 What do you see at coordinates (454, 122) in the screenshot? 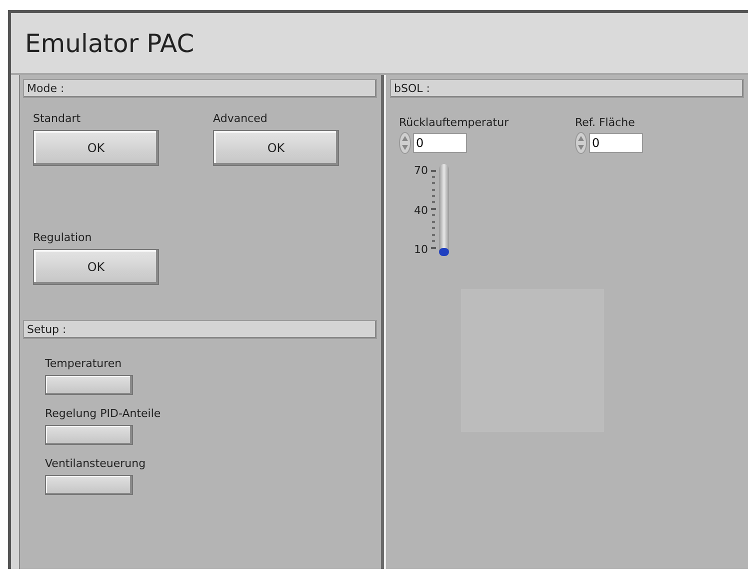
I see `field-label: Rücklauftemperatur` at bounding box center [454, 122].